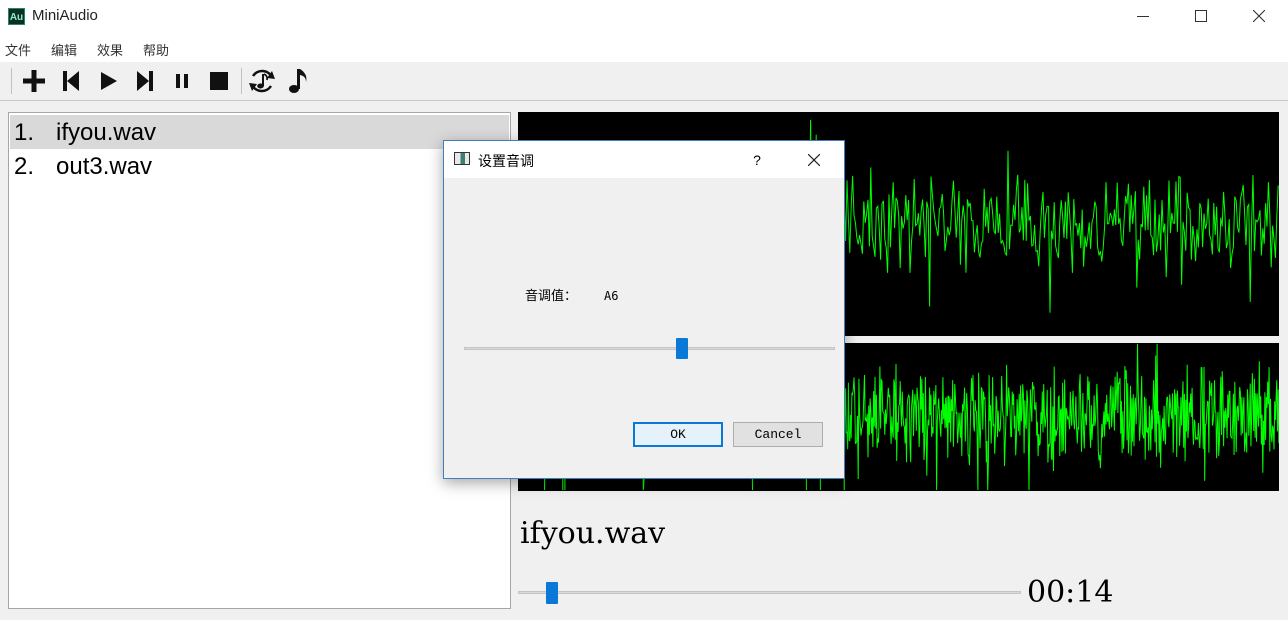 This screenshot has height=620, width=1288. I want to click on pitch-slider-thumb, so click(681, 348).